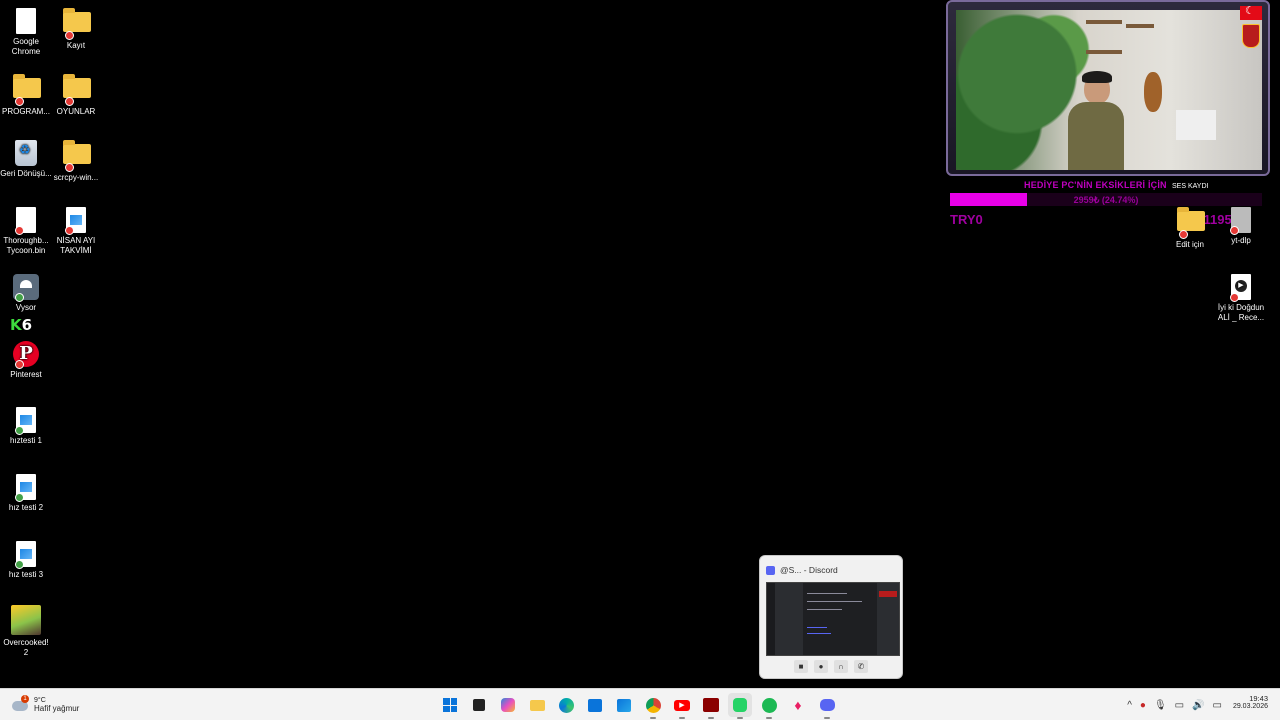 This screenshot has height=720, width=1280. Describe the element at coordinates (479, 705) in the screenshot. I see `task-view-button` at that location.